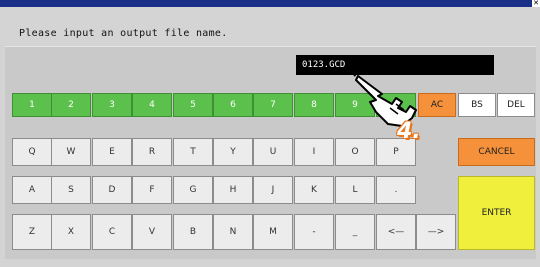 Image resolution: width=540 pixels, height=267 pixels. I want to click on ac-button: AC, so click(437, 105).